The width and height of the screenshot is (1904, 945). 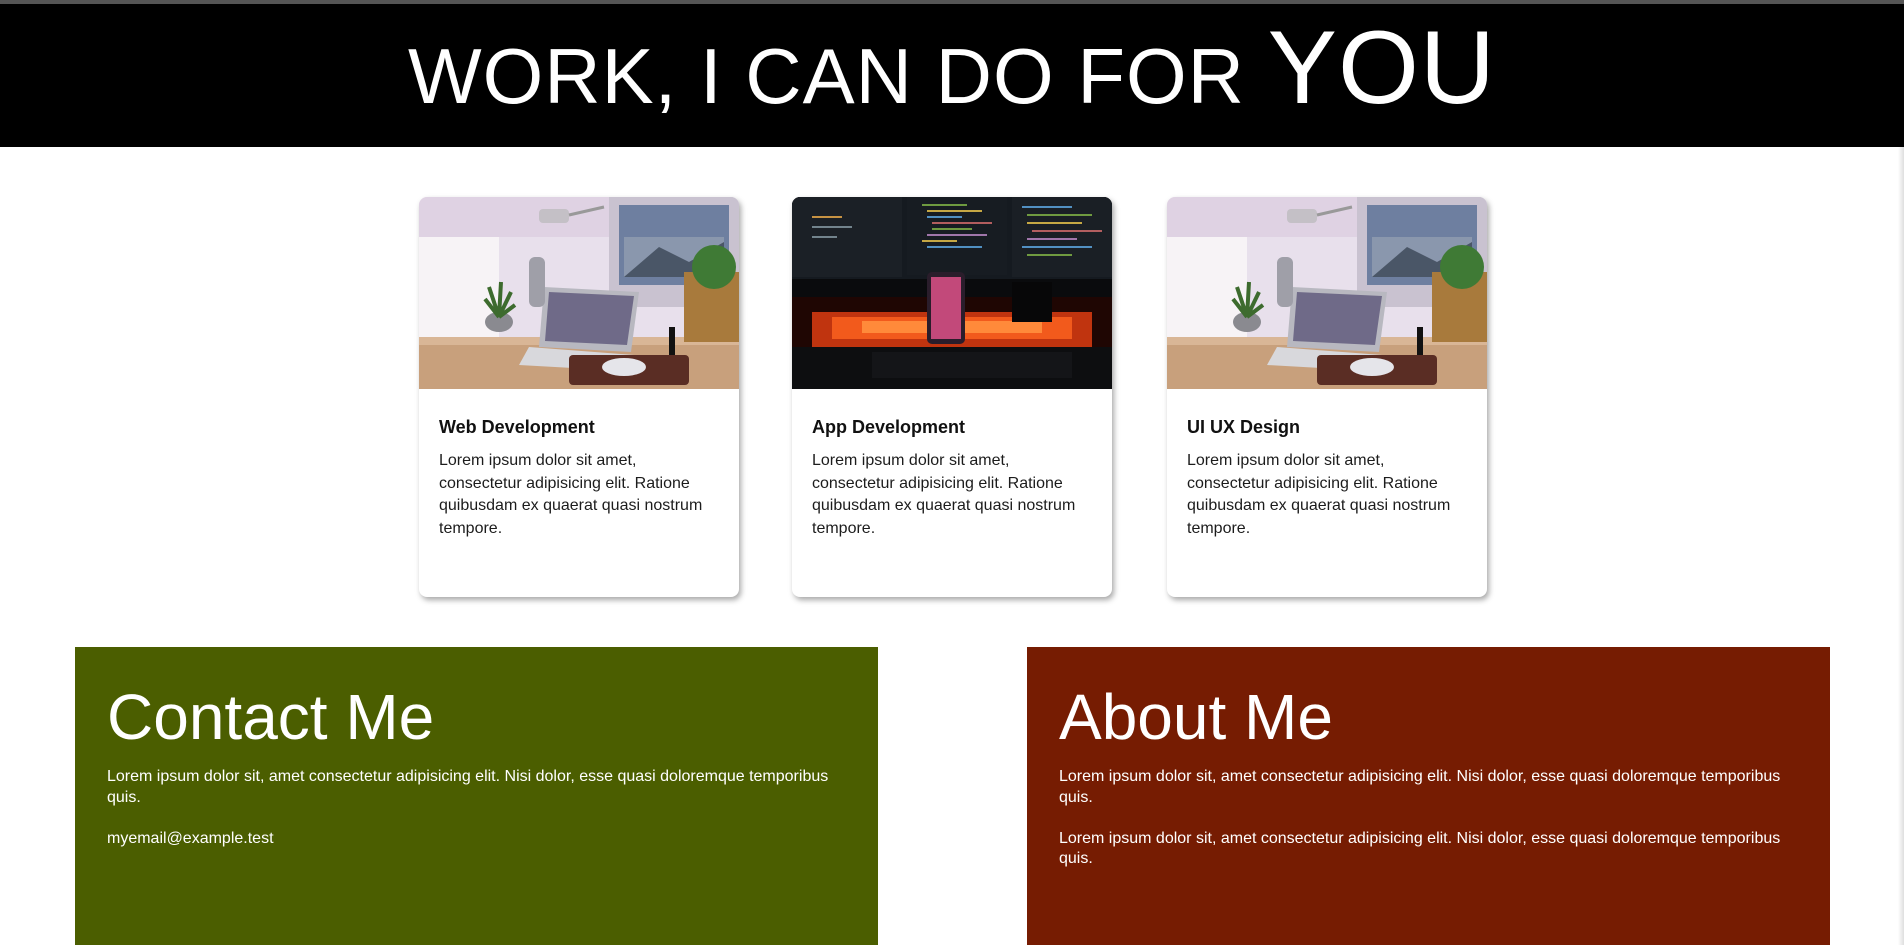 I want to click on card-title: Web Development, so click(x=517, y=427).